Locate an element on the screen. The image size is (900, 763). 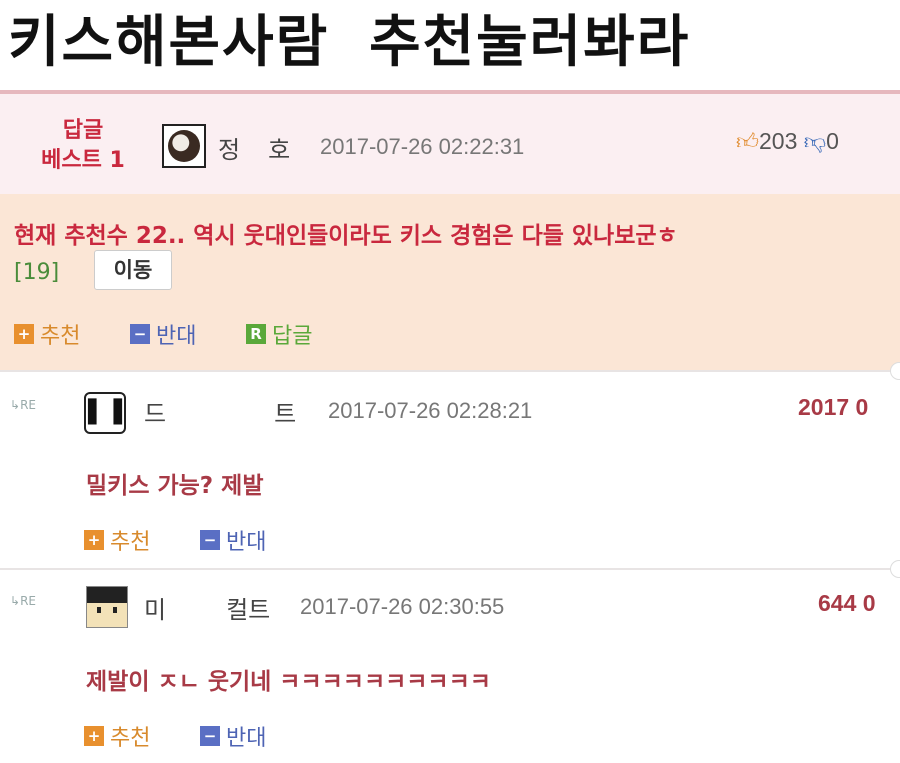
author-nickname: 정호 is located at coordinates (254, 147).